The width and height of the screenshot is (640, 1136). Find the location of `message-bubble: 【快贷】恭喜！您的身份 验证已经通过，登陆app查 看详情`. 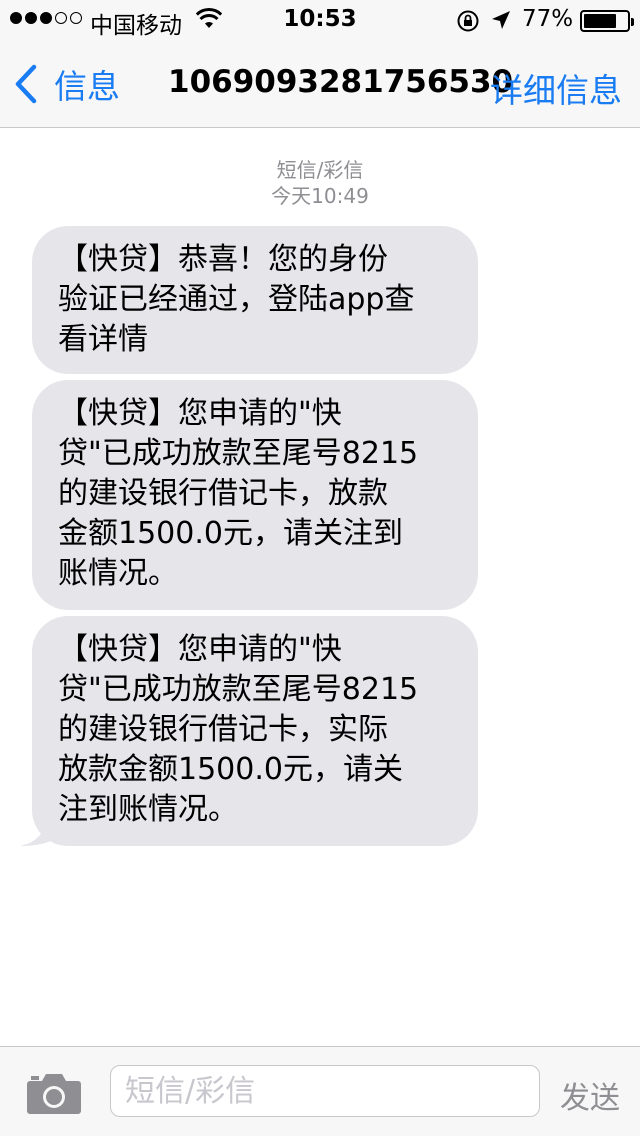

message-bubble: 【快贷】恭喜！您的身份 验证已经通过，登陆app查 看详情 is located at coordinates (255, 300).